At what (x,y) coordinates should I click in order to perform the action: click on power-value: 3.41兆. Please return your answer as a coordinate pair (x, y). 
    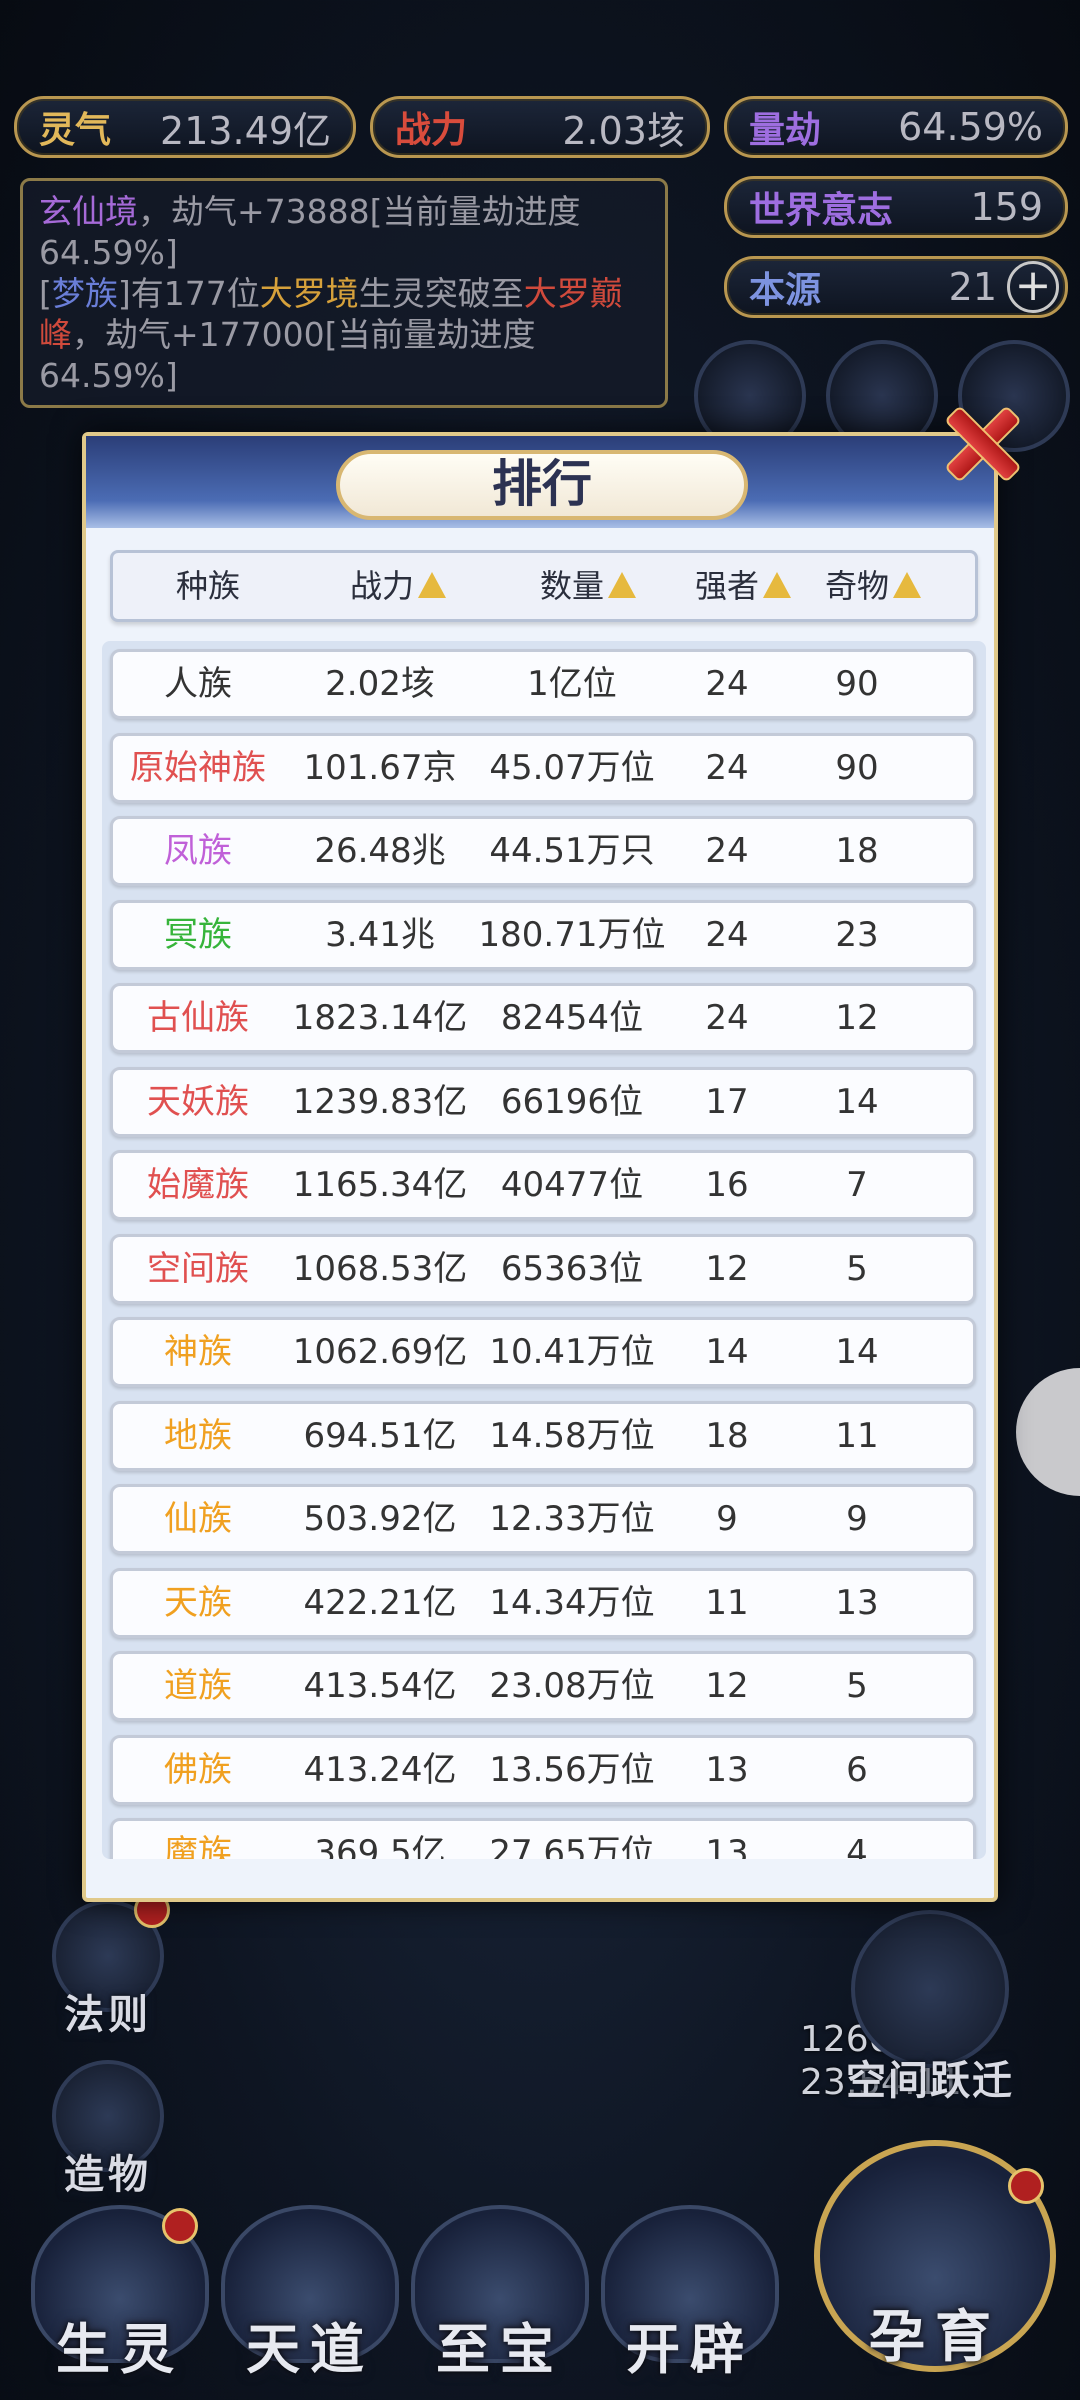
    Looking at the image, I should click on (380, 934).